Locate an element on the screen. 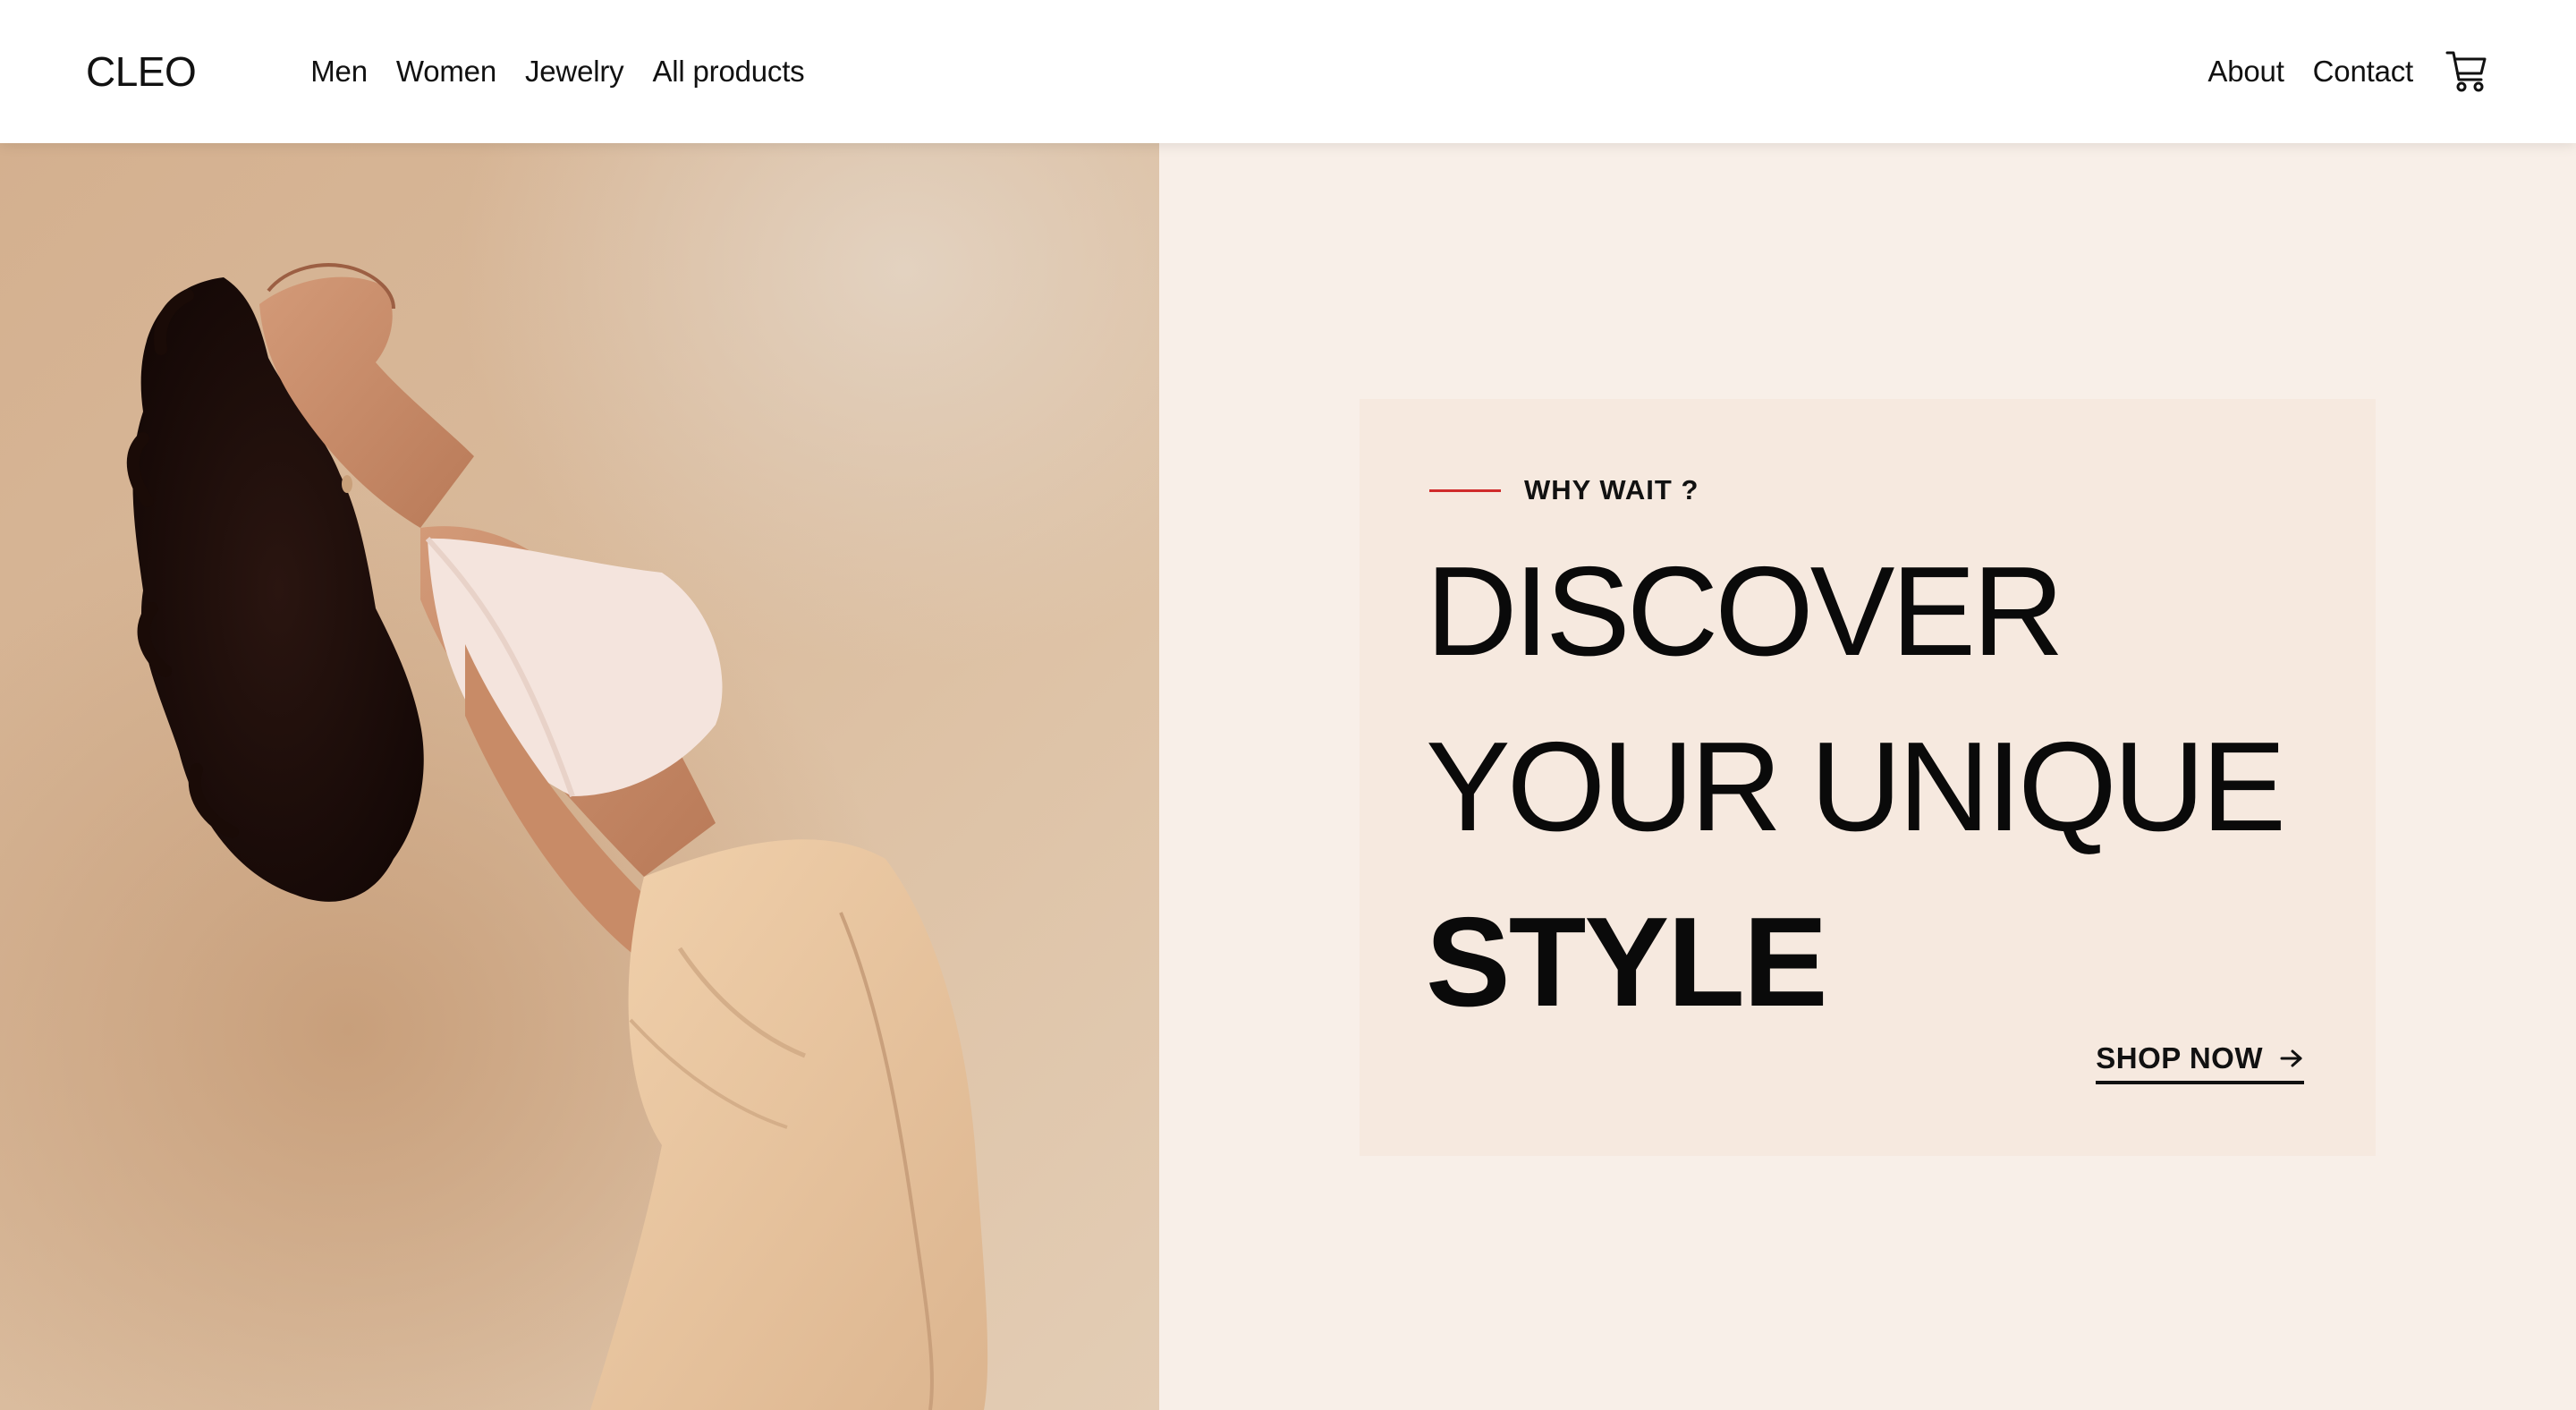 The width and height of the screenshot is (2576, 1410). shop-now-button: SHOP NOW is located at coordinates (2200, 1062).